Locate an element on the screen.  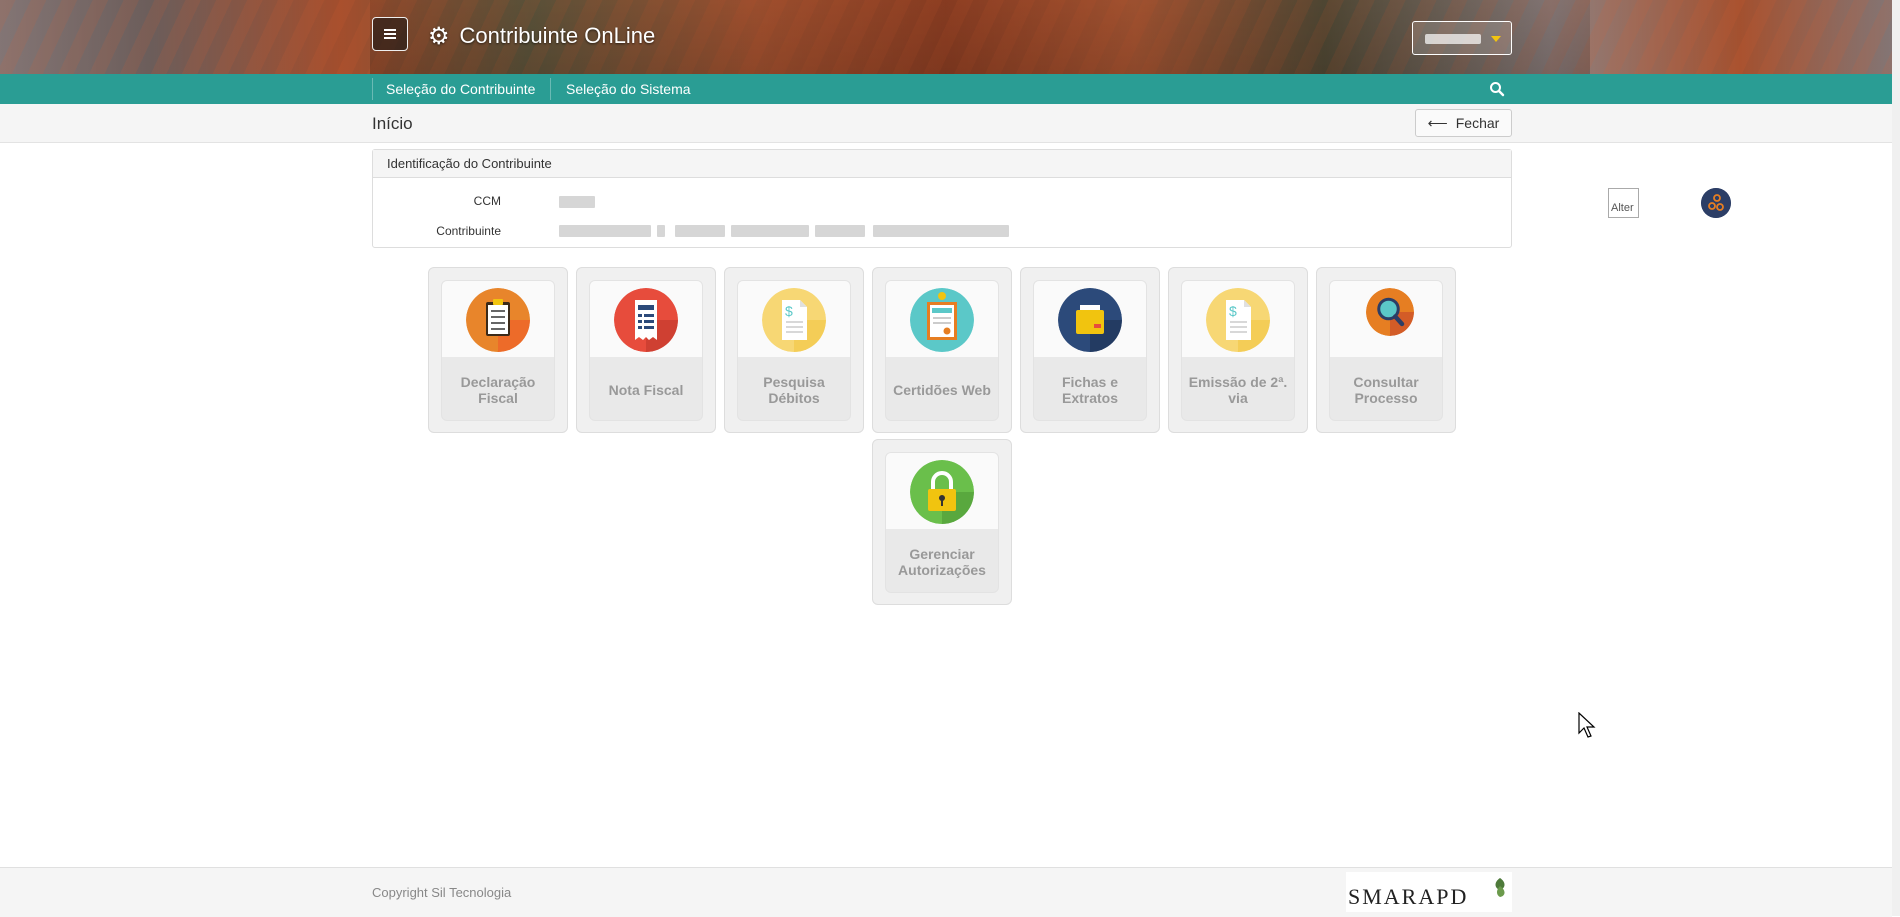
tile-inner: Consultar Processo is located at coordinates (1386, 350).